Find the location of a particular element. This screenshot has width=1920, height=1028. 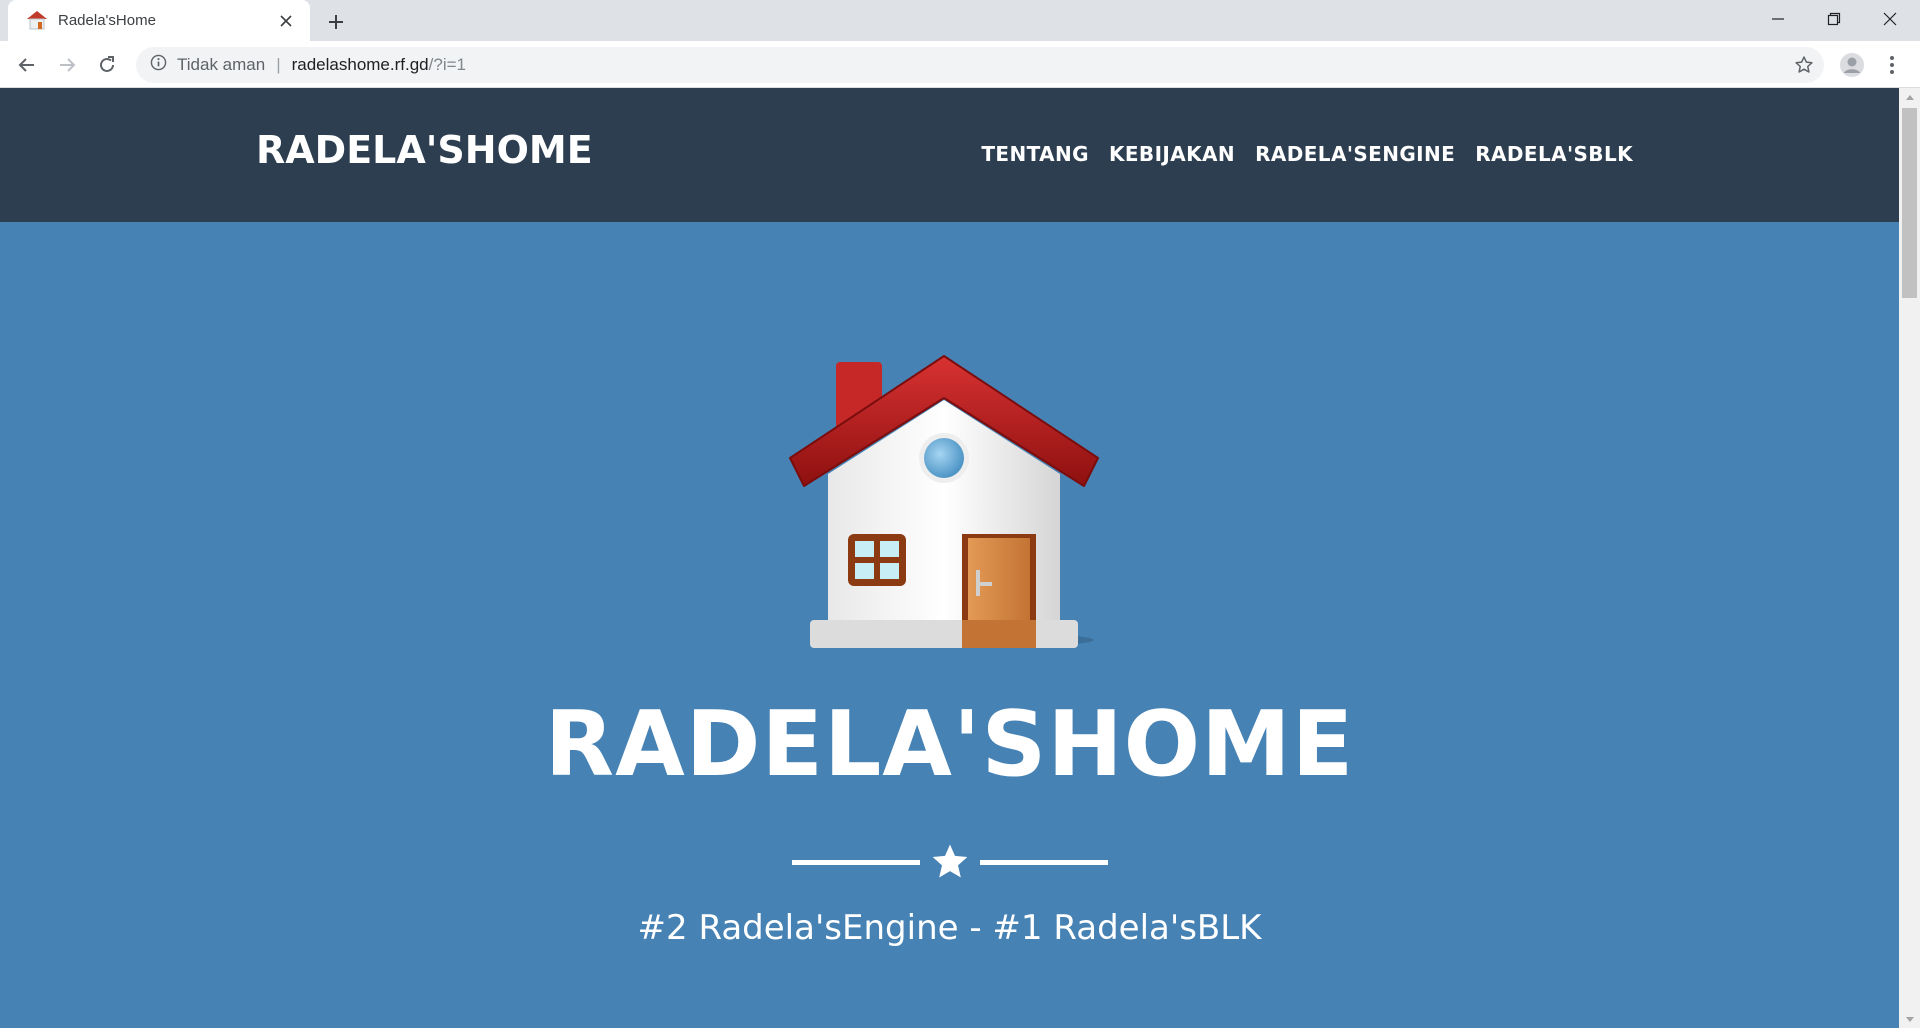

browser-toolbar: Tidak aman | radelashome.rf.gd /?i=1 is located at coordinates (960, 64).